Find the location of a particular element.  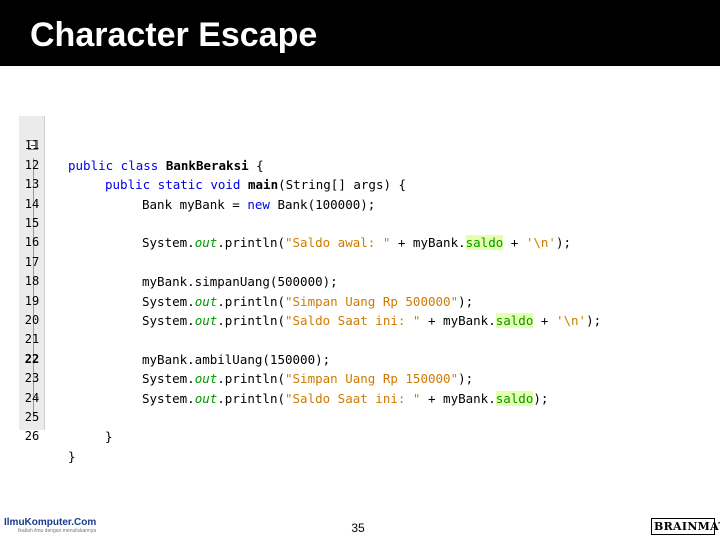

brainmatics-logo: BRAINMATICS is located at coordinates (685, 526).